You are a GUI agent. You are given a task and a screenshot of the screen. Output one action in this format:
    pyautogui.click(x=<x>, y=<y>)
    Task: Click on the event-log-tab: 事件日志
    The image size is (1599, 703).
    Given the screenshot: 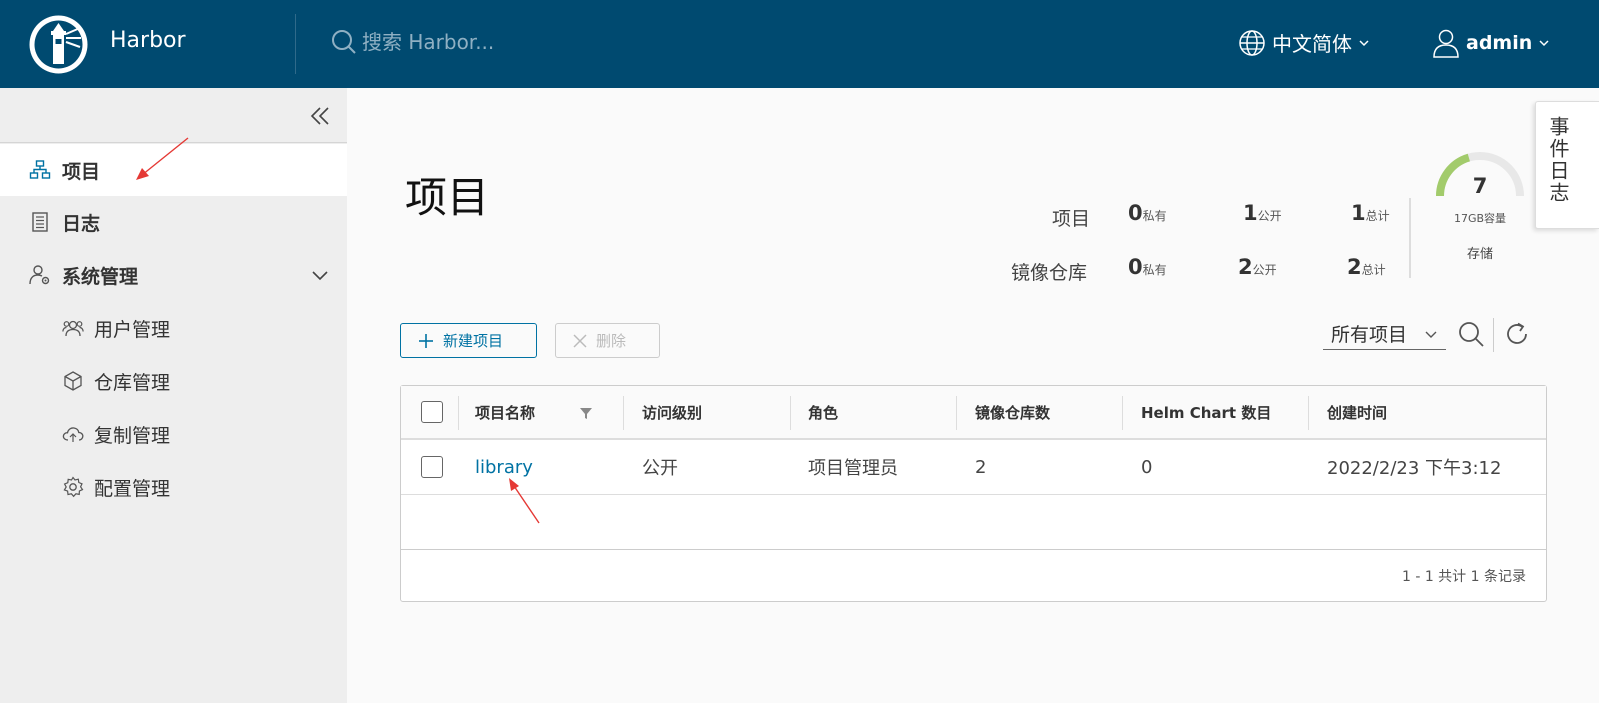 What is the action you would take?
    pyautogui.click(x=1567, y=165)
    